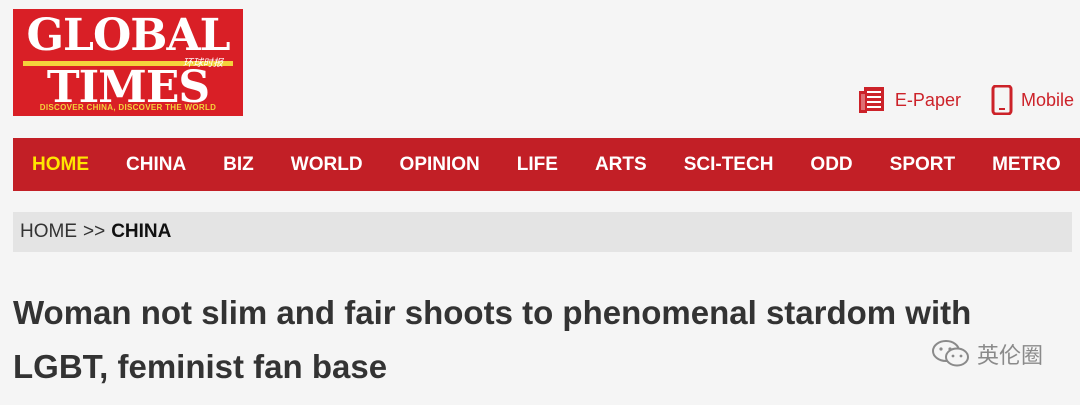 This screenshot has height=405, width=1080. Describe the element at coordinates (141, 232) in the screenshot. I see `breadcrumb-current: CHINA` at that location.